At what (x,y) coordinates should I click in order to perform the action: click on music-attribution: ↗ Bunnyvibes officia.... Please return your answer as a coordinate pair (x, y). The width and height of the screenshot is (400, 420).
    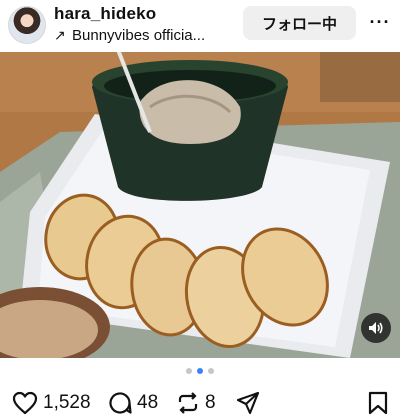
    Looking at the image, I should click on (147, 35).